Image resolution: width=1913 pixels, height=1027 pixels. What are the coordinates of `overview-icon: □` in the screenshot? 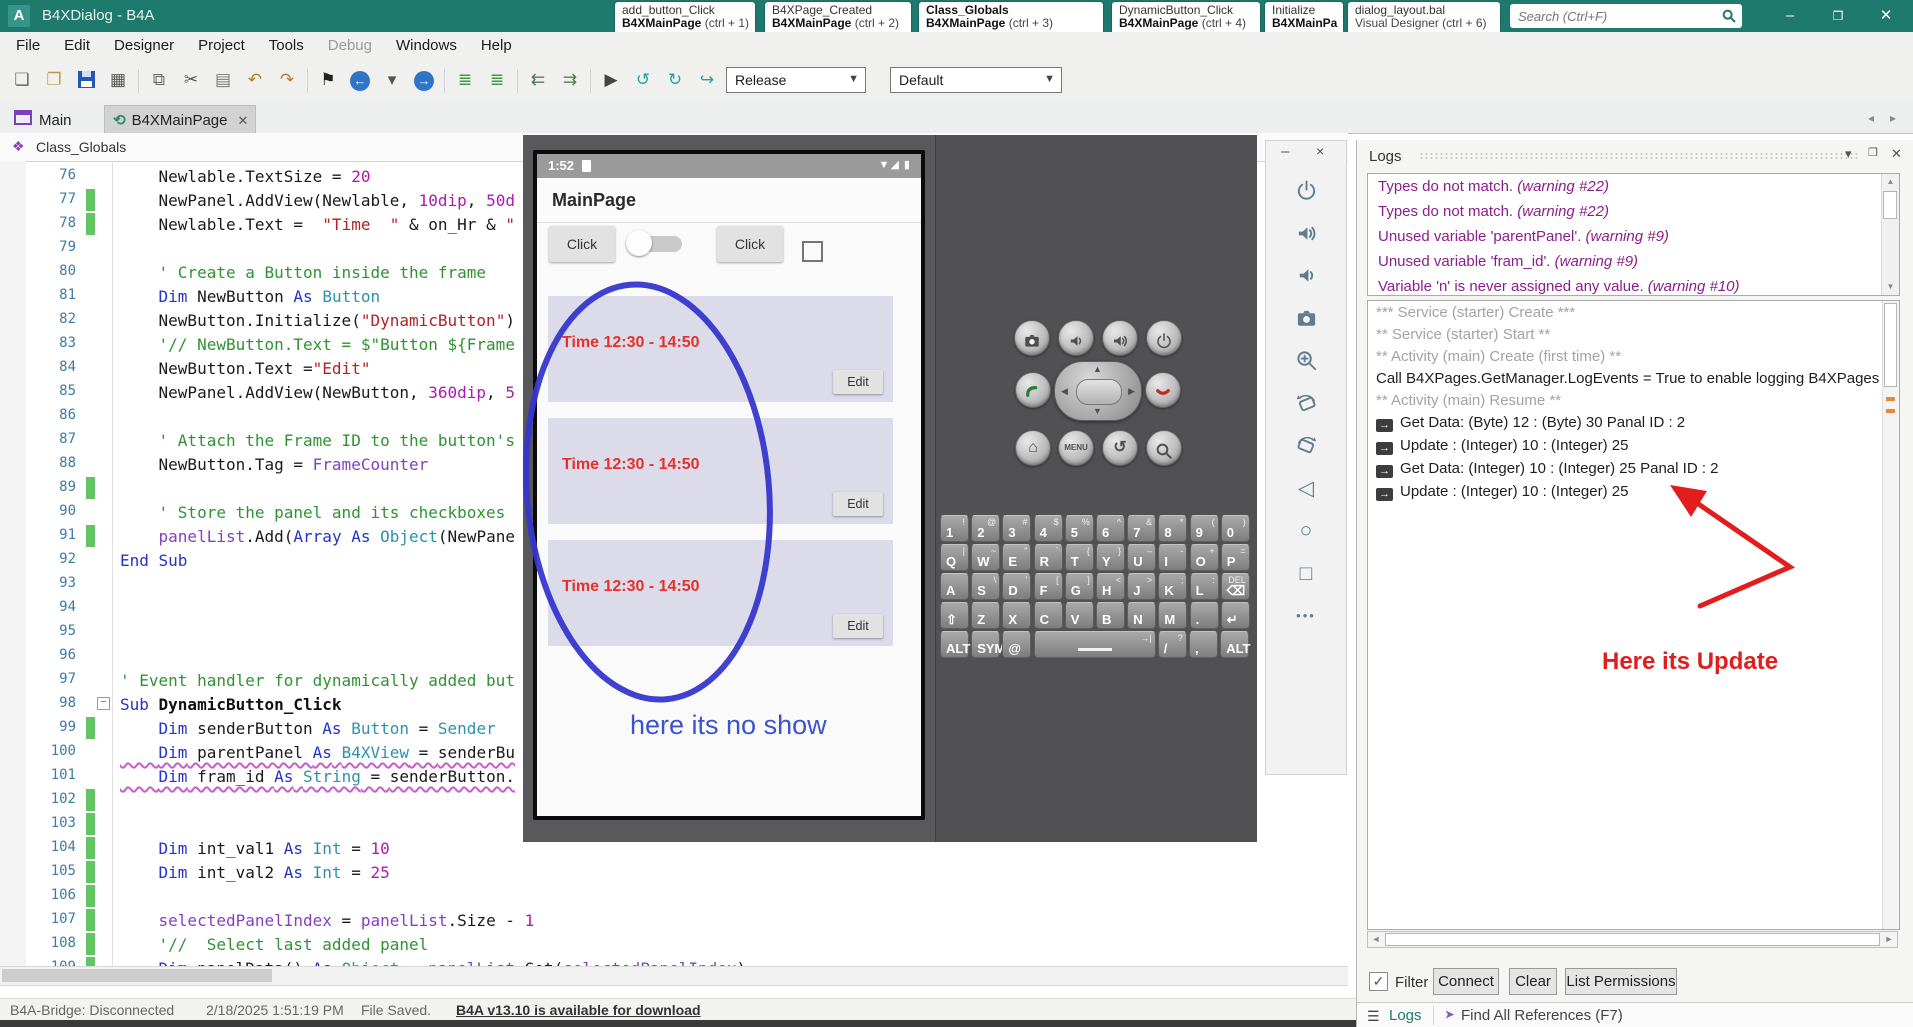 It's located at (1306, 574).